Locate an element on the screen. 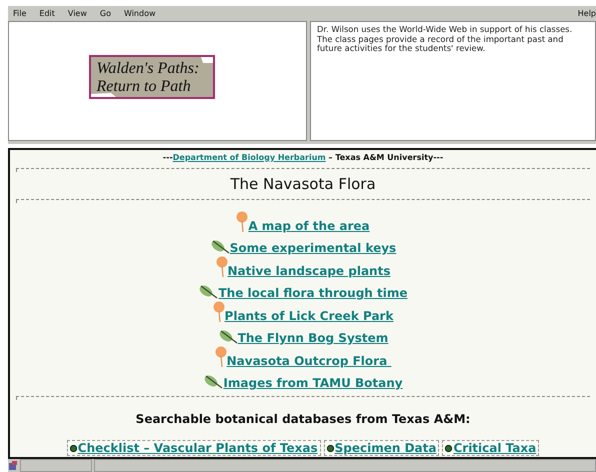 The height and width of the screenshot is (472, 596). menu-item: Edit is located at coordinates (47, 13).